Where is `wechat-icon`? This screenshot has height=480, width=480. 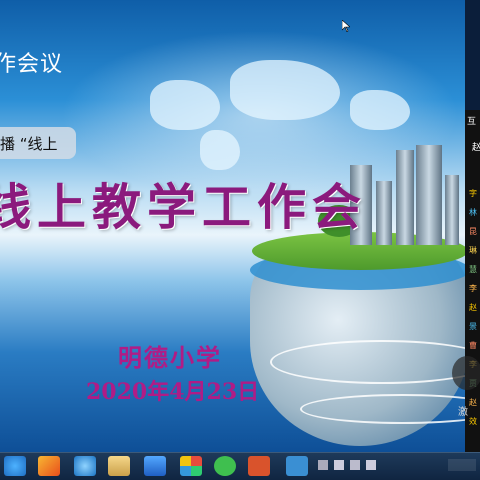
wechat-icon is located at coordinates (225, 466).